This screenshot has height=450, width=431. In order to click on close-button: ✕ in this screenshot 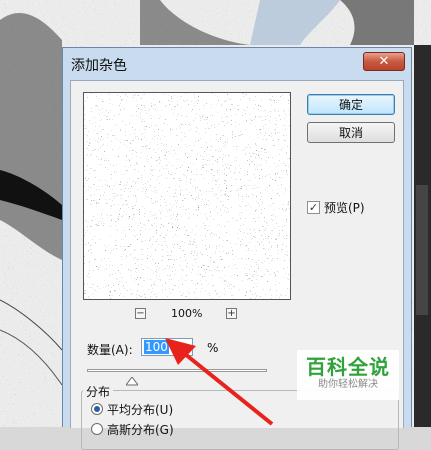, I will do `click(384, 61)`.